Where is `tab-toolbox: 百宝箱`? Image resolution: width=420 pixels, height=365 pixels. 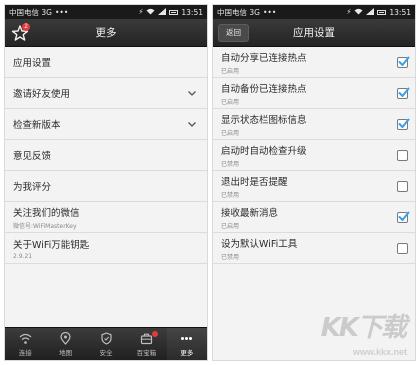
tab-toolbox: 百宝箱 is located at coordinates (146, 344).